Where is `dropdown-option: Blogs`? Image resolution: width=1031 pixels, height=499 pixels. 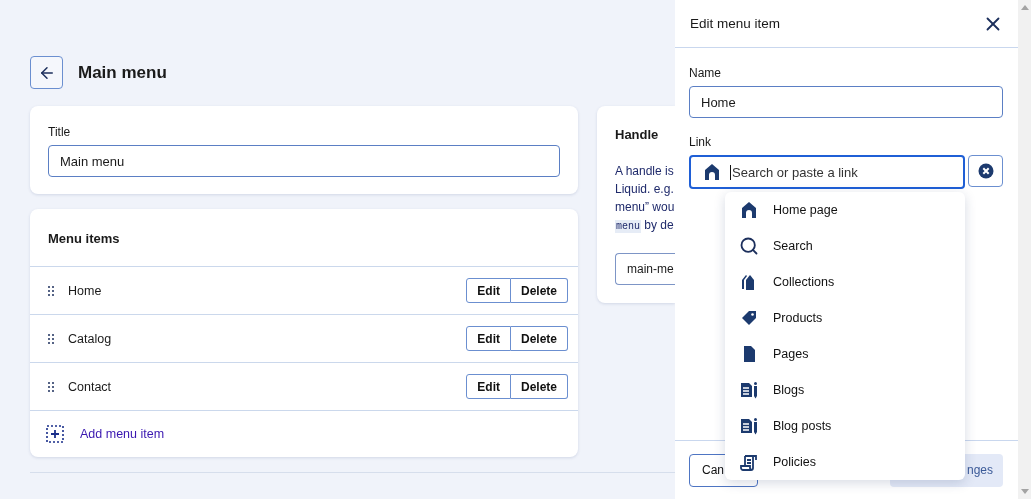
dropdown-option: Blogs is located at coordinates (845, 390).